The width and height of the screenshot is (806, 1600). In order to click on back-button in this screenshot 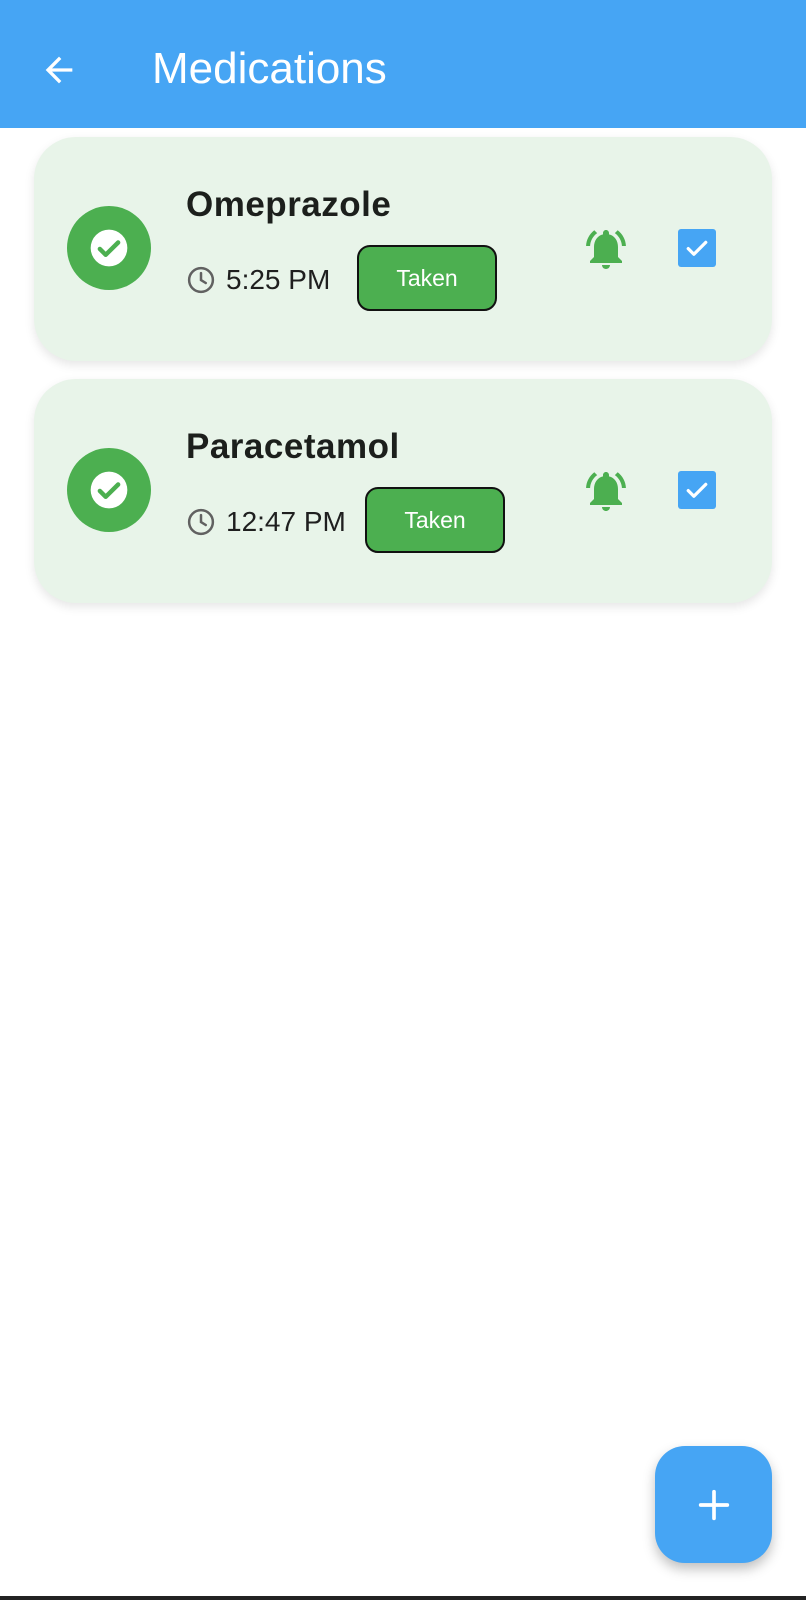, I will do `click(59, 70)`.